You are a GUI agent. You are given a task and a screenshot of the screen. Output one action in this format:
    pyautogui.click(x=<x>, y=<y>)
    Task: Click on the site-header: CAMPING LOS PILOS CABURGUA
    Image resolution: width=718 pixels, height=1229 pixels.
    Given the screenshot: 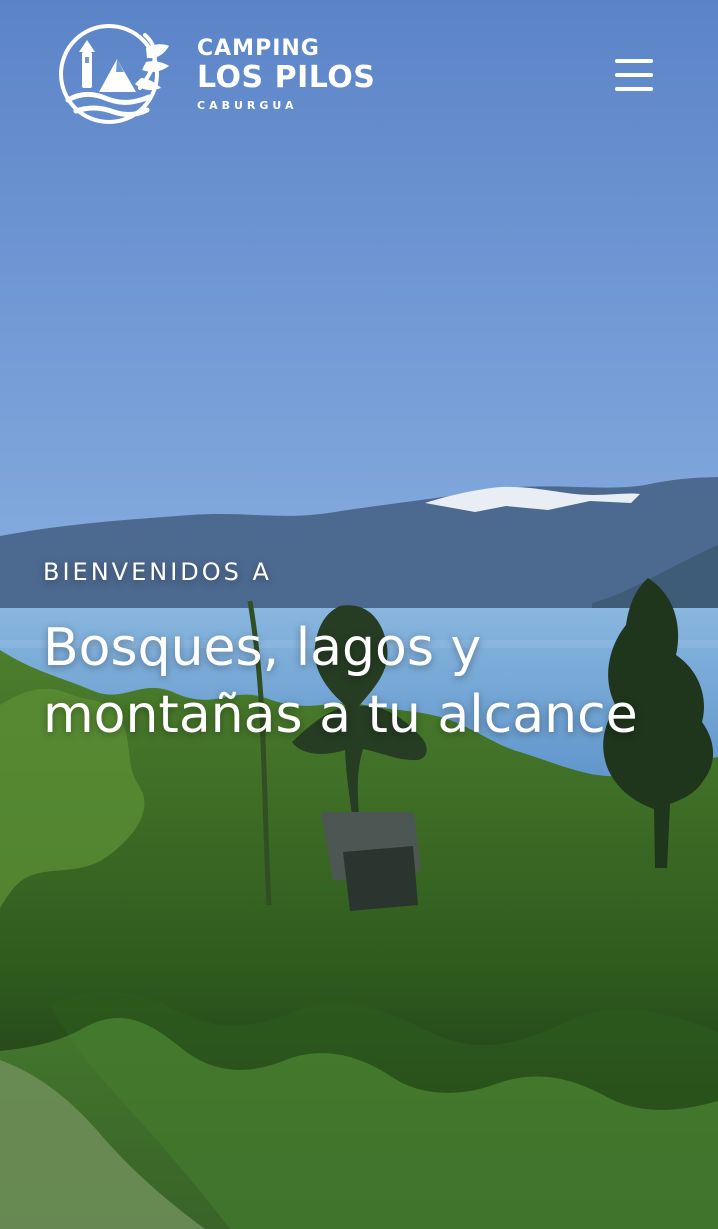 What is the action you would take?
    pyautogui.click(x=359, y=75)
    